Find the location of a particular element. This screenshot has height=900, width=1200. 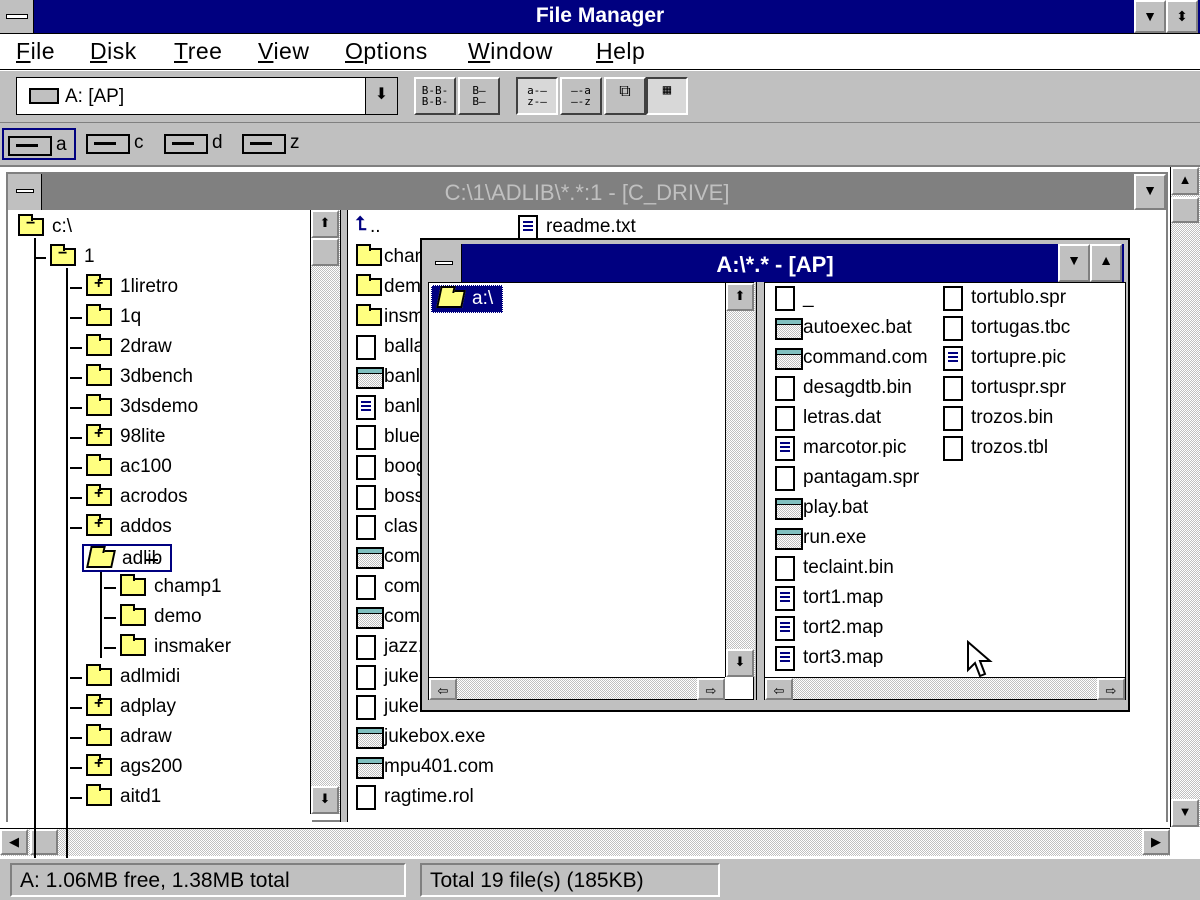

file-item: tort3.map is located at coordinates (856, 659).